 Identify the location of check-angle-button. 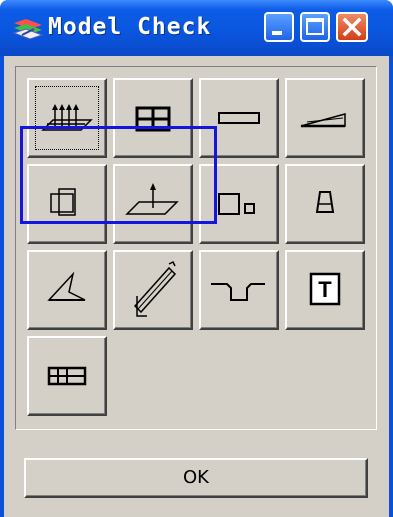
(67, 290).